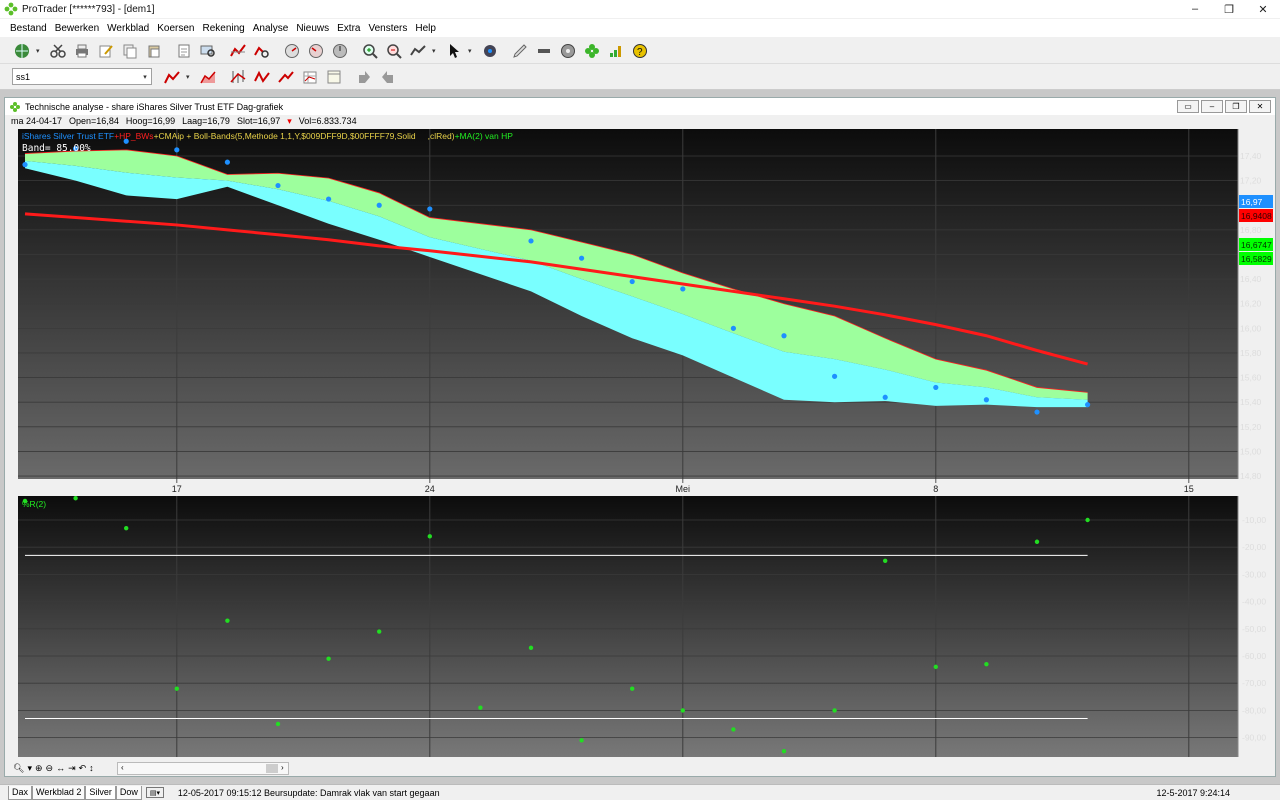  I want to click on menu-werkblad: Werkblad, so click(128, 28).